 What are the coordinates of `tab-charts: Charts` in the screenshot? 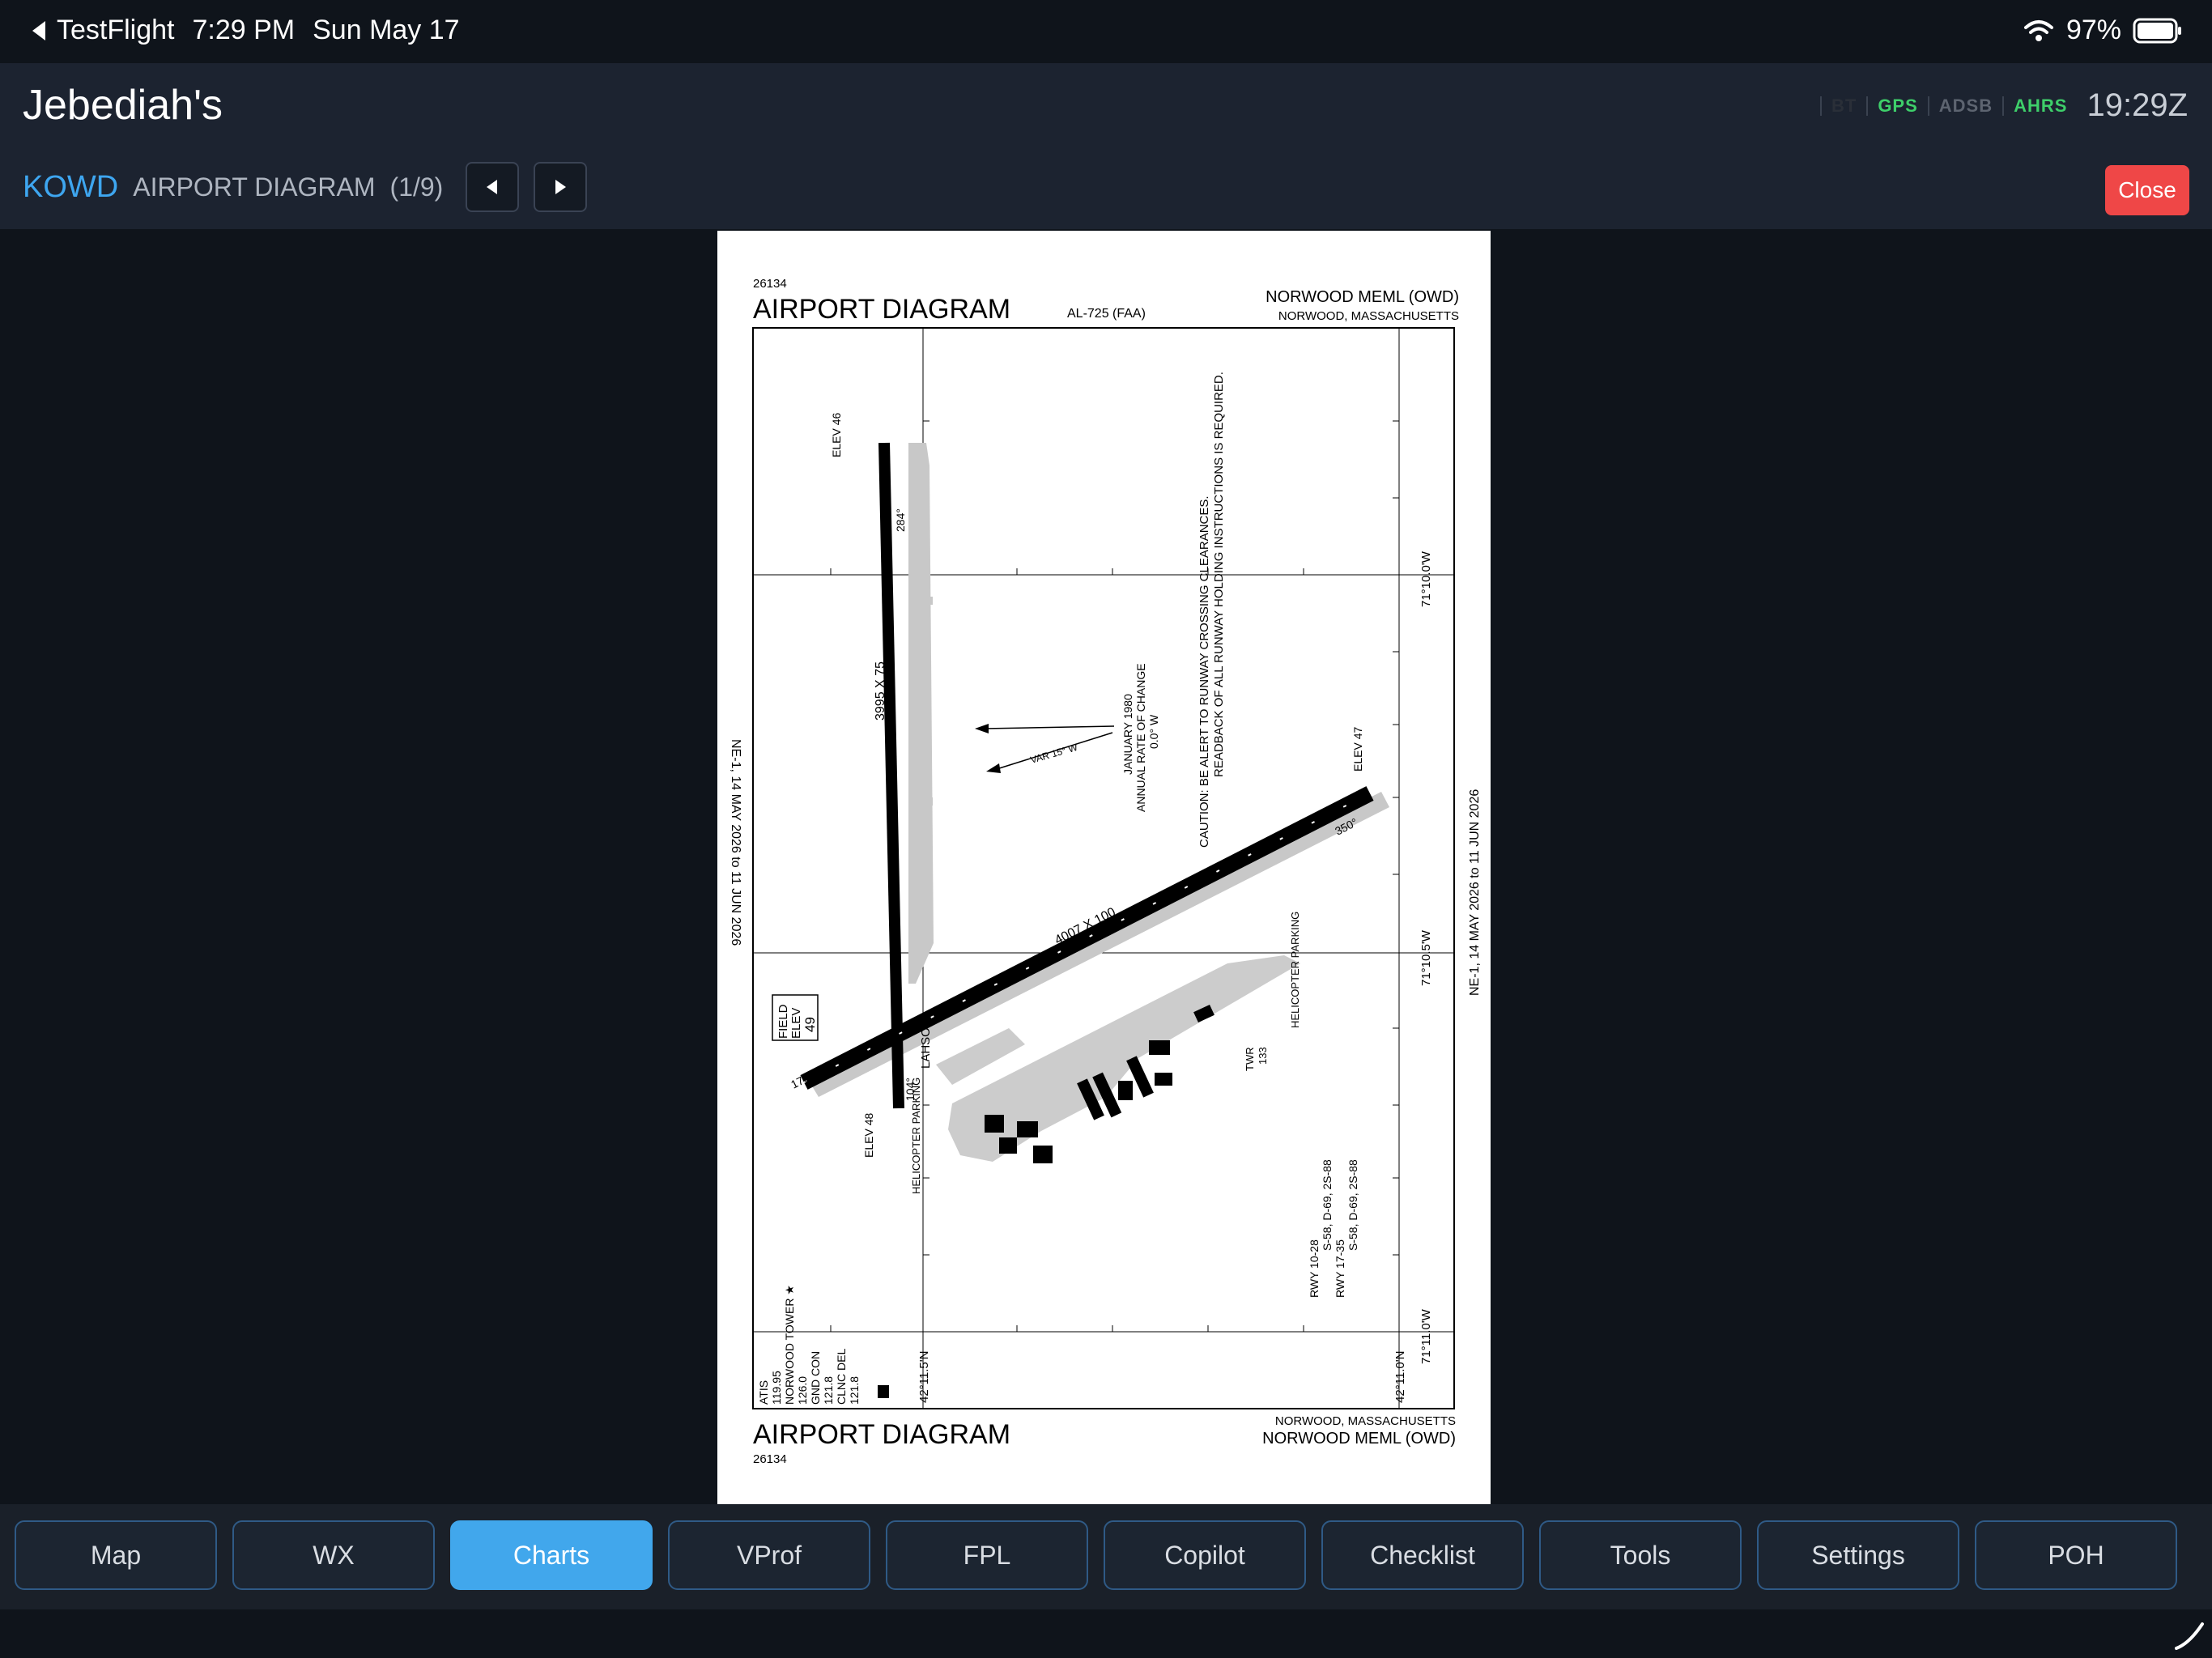 It's located at (552, 1555).